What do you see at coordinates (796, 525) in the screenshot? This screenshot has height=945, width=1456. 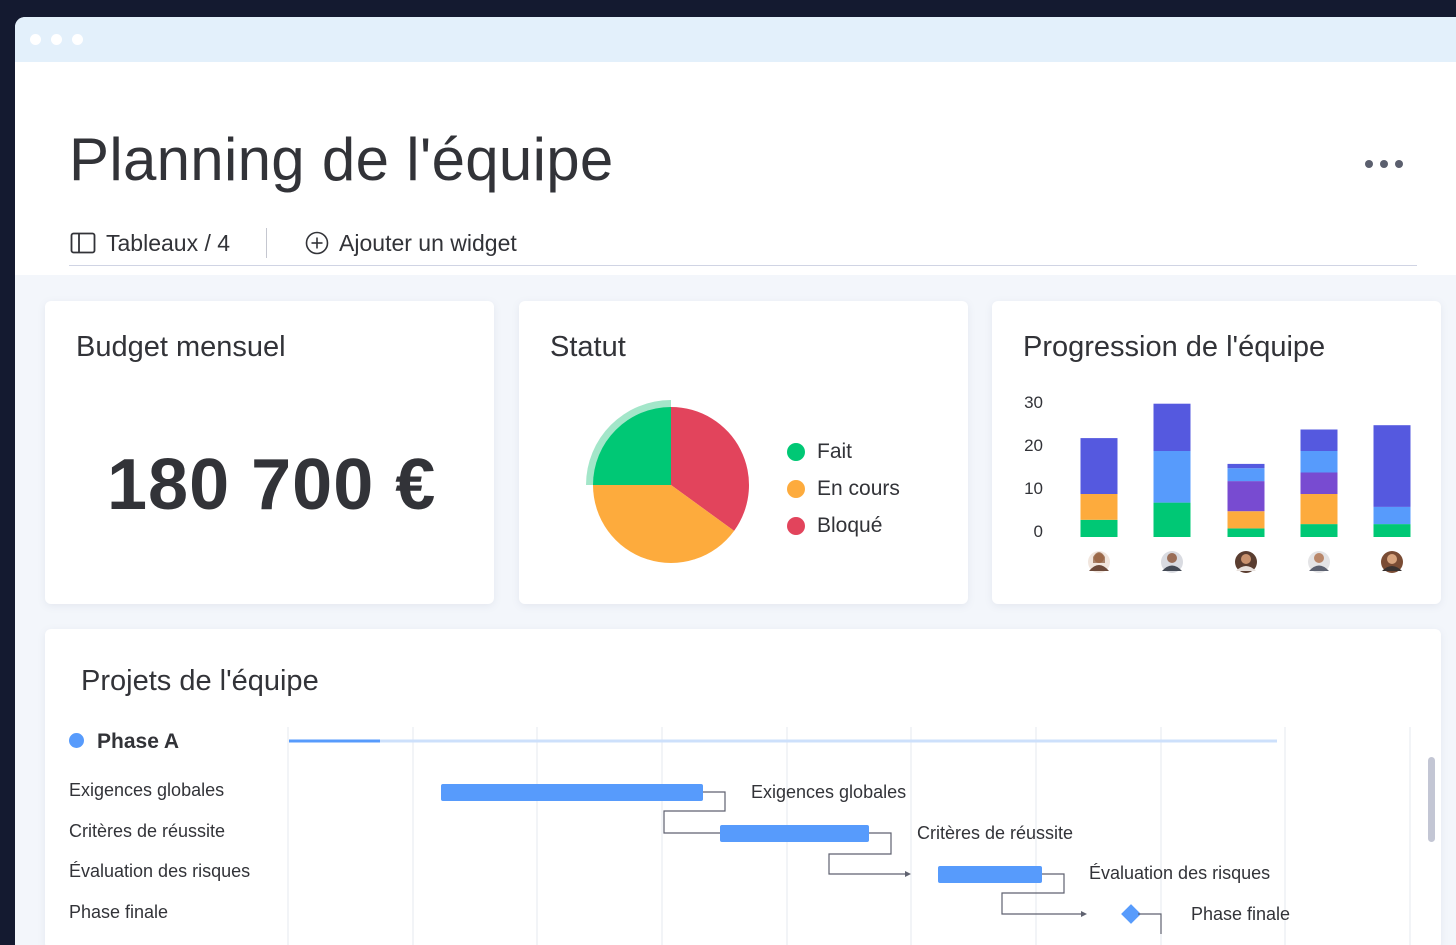 I see `legend-dot-red` at bounding box center [796, 525].